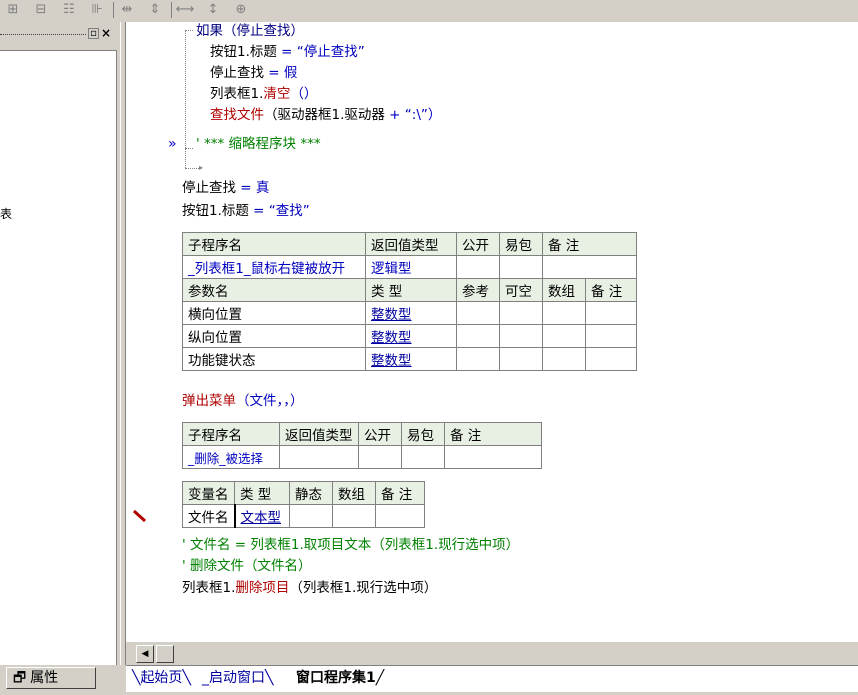 Image resolution: width=858 pixels, height=695 pixels. Describe the element at coordinates (274, 244) in the screenshot. I see `col-header: 子程序名` at that location.